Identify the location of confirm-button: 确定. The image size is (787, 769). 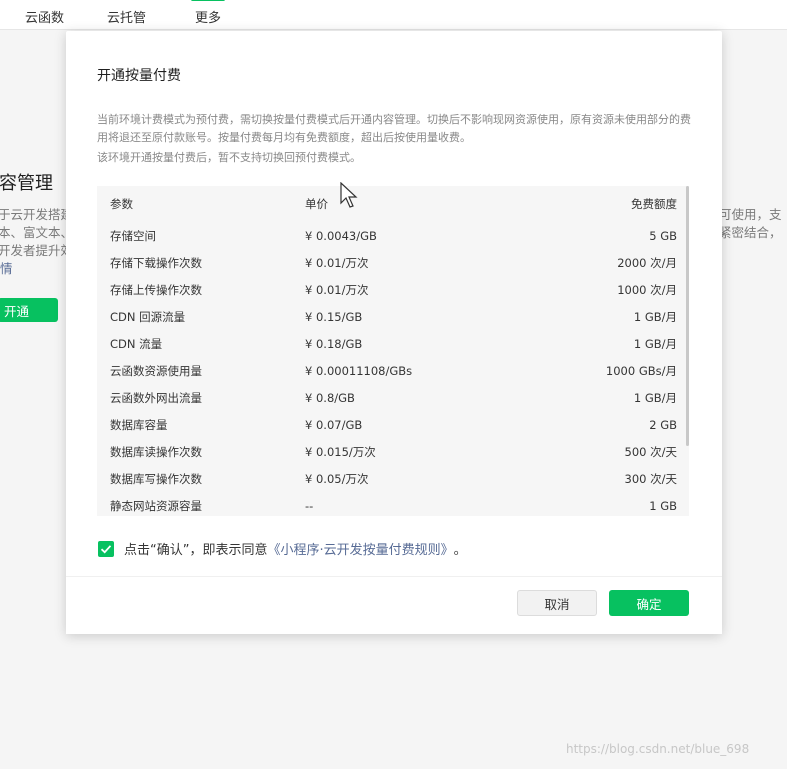
(649, 603).